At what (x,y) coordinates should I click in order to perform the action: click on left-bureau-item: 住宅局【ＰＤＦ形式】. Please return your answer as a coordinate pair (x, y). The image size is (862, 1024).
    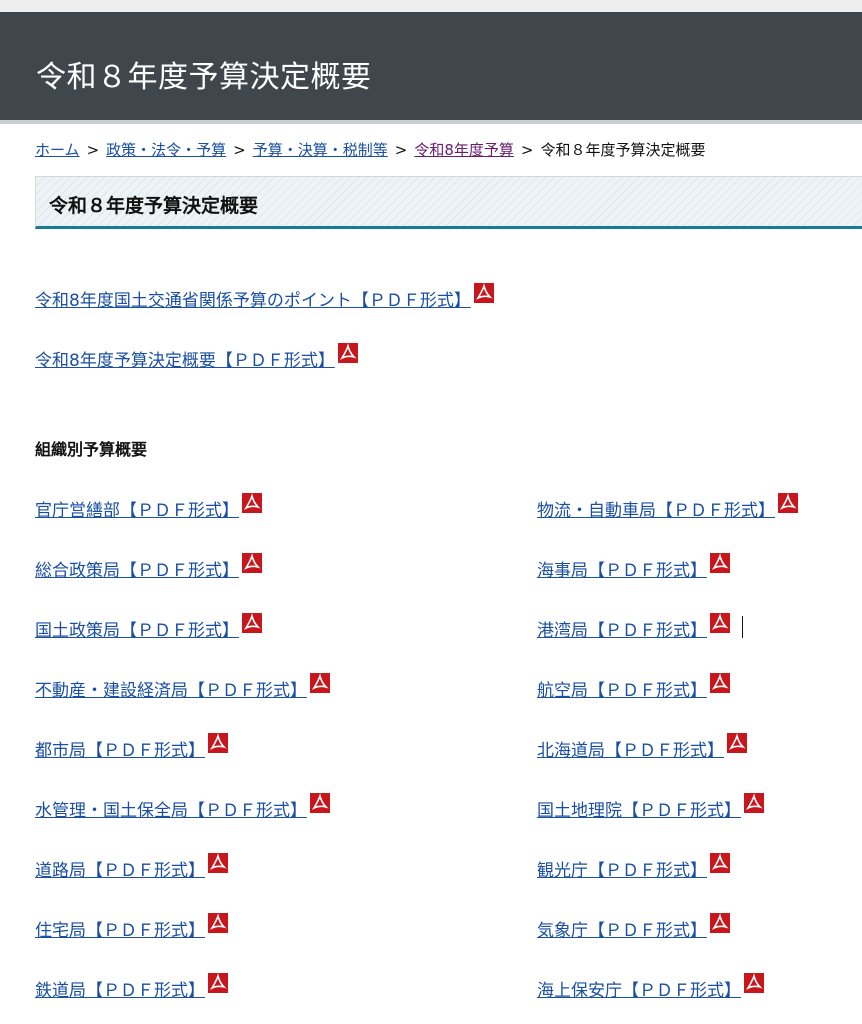
    Looking at the image, I should click on (131, 926).